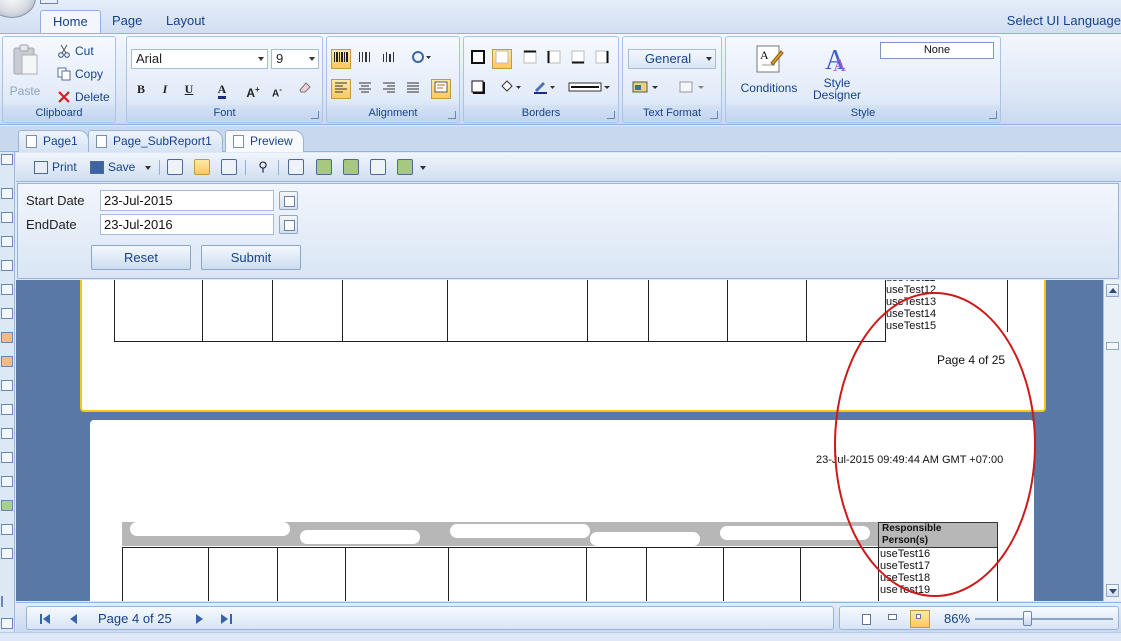  What do you see at coordinates (175, 167) in the screenshot?
I see `bookmarks-icon` at bounding box center [175, 167].